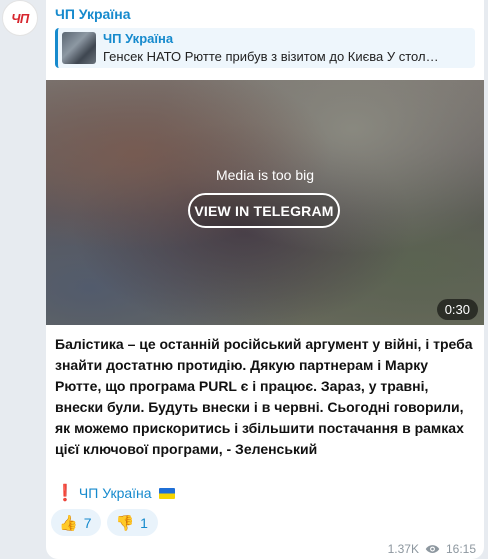 The width and height of the screenshot is (488, 559). I want to click on exclamation-icon: ❗, so click(65, 493).